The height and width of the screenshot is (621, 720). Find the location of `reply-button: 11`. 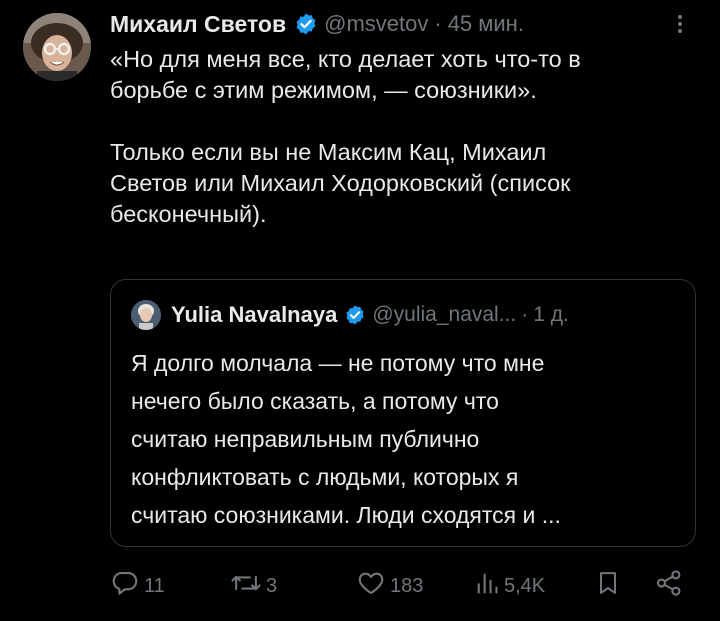

reply-button: 11 is located at coordinates (137, 586).